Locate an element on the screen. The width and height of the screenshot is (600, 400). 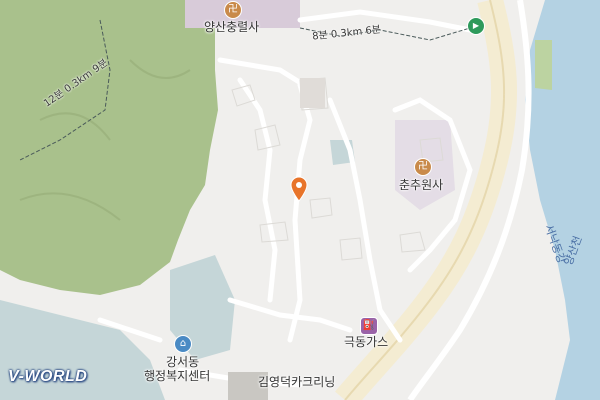
gas-station-label: 극동가스 is located at coordinates (366, 342).